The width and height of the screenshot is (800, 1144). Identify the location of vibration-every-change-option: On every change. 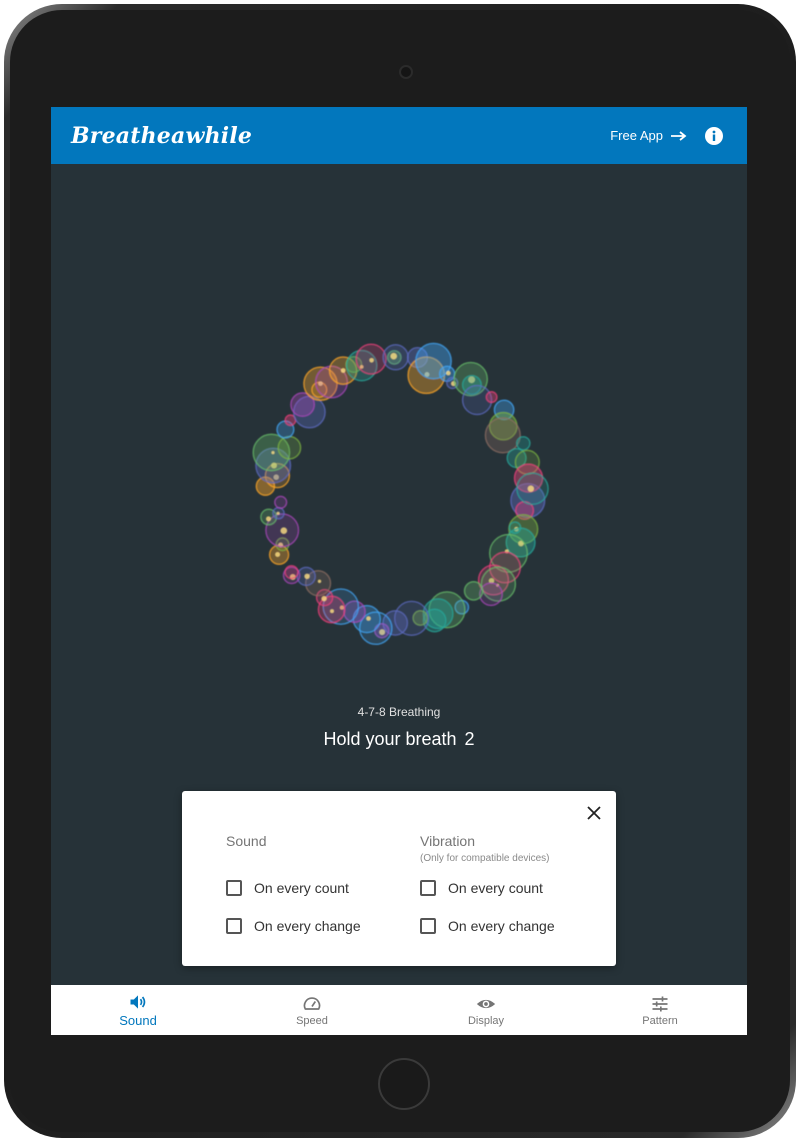
(487, 926).